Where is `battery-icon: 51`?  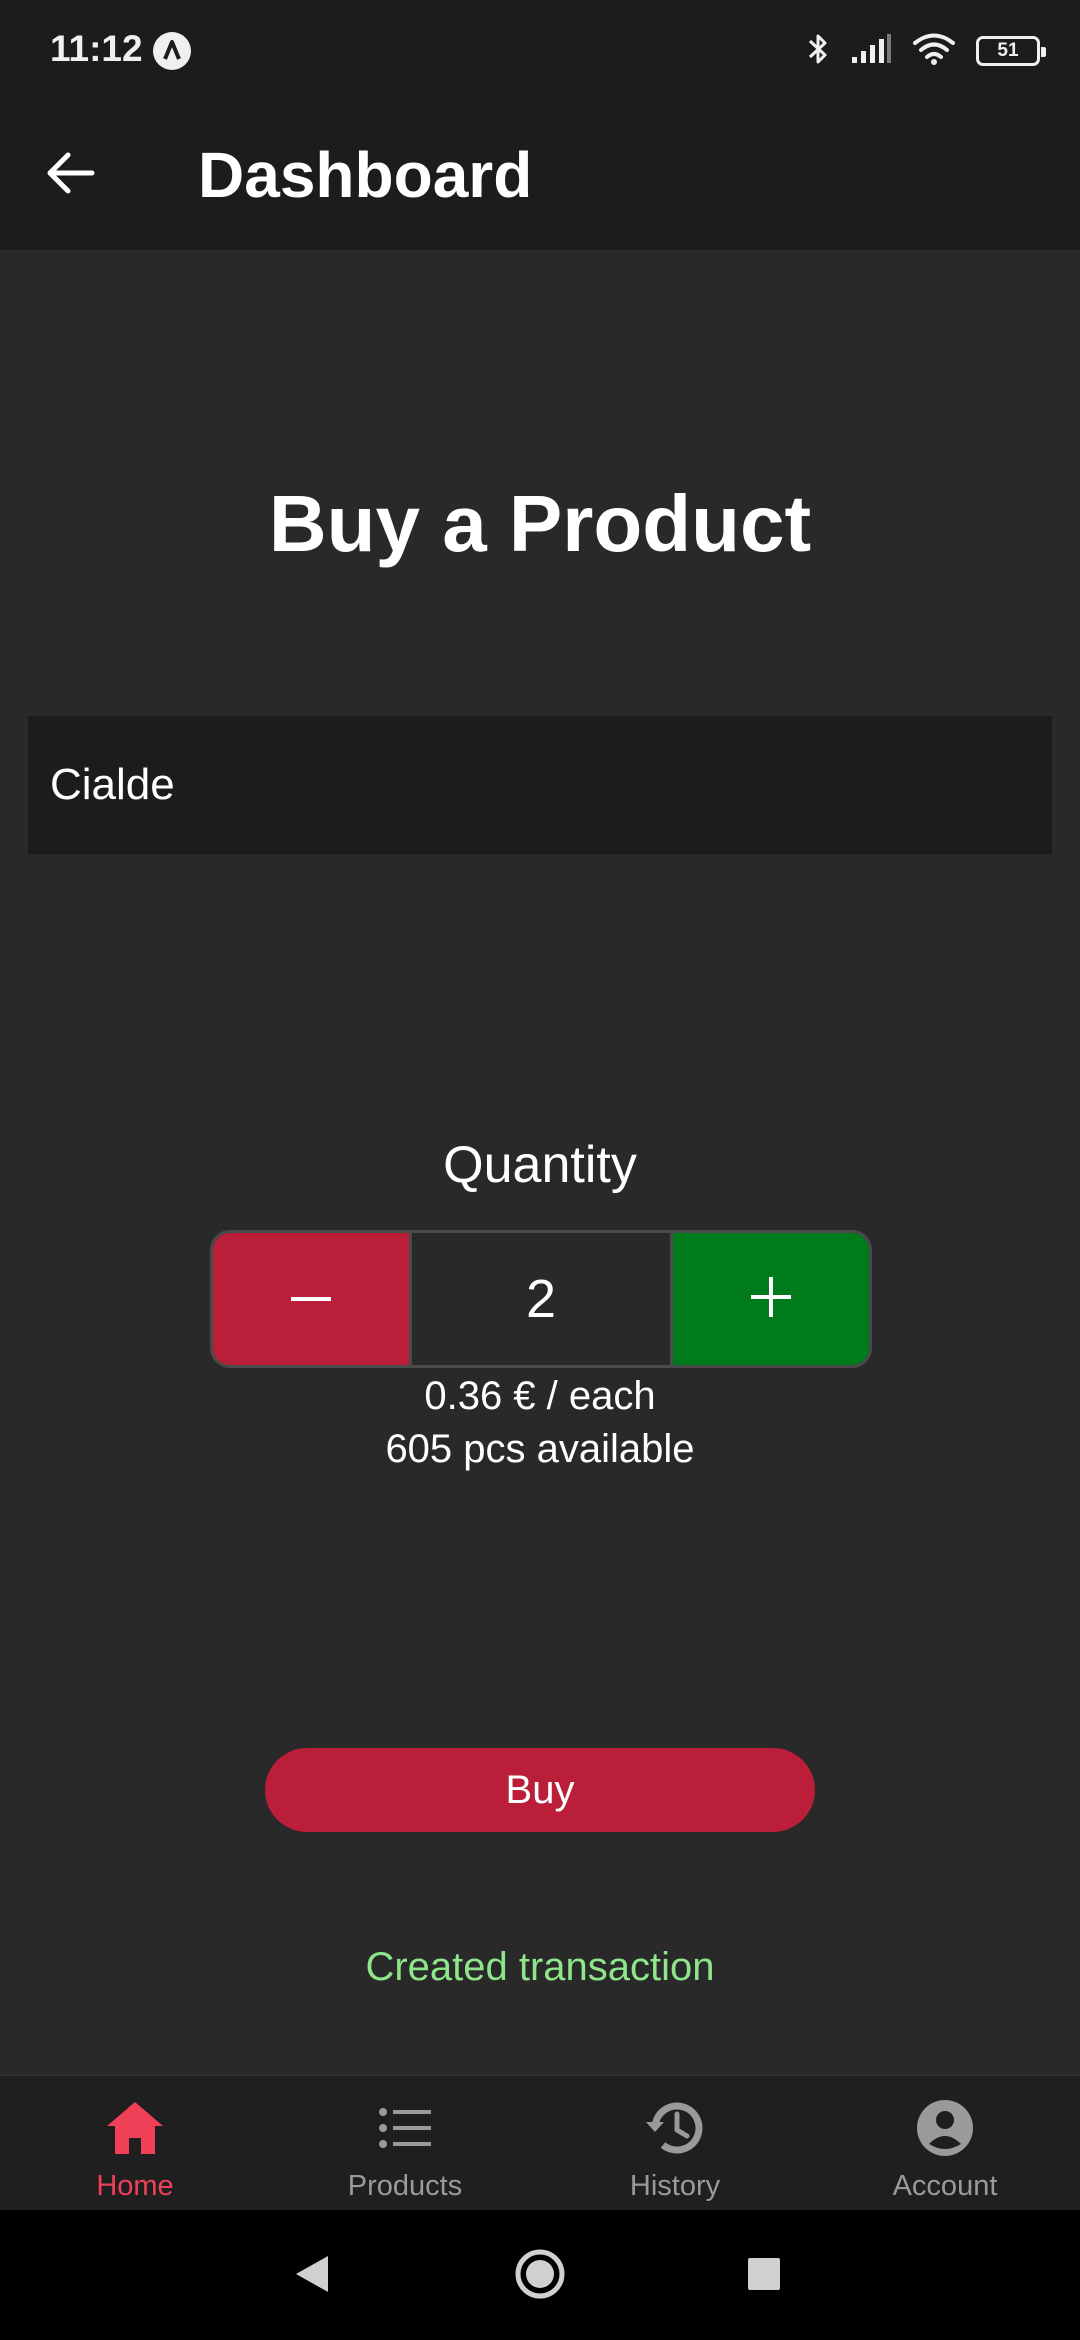
battery-icon: 51 is located at coordinates (1011, 51).